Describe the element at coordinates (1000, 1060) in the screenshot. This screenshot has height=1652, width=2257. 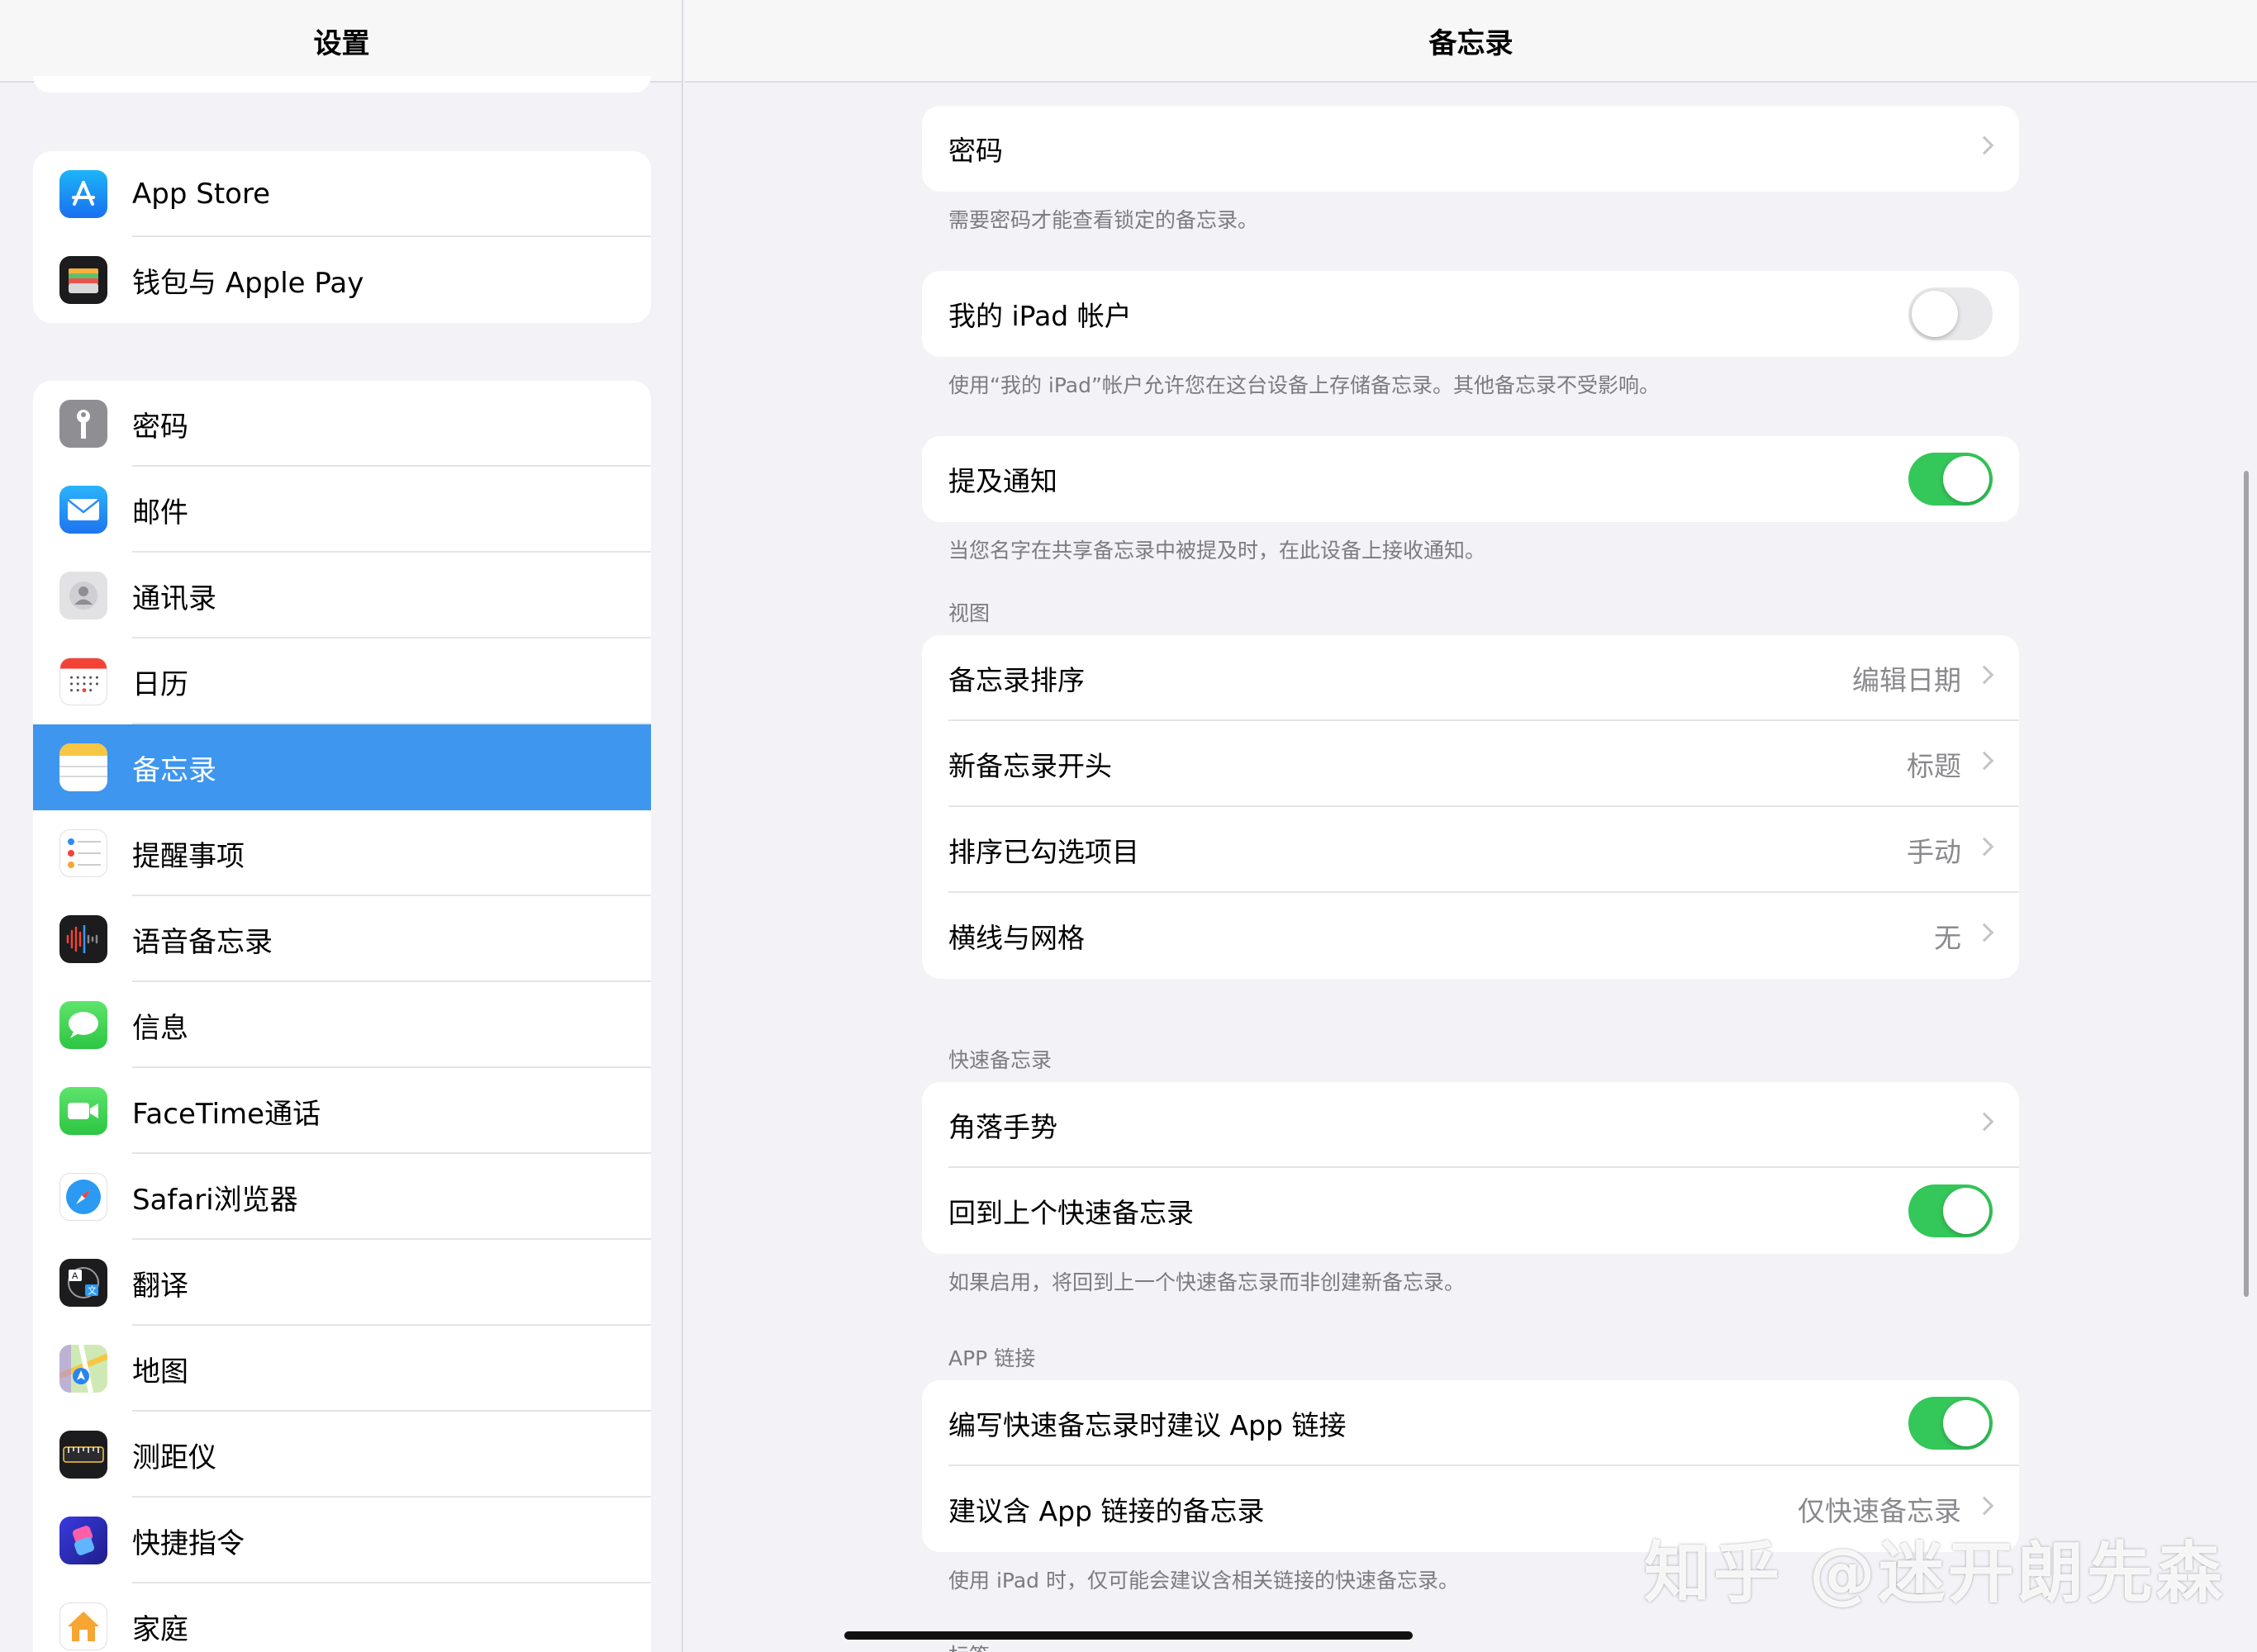
I see `quick-notes-section-header: 快速备忘录` at that location.